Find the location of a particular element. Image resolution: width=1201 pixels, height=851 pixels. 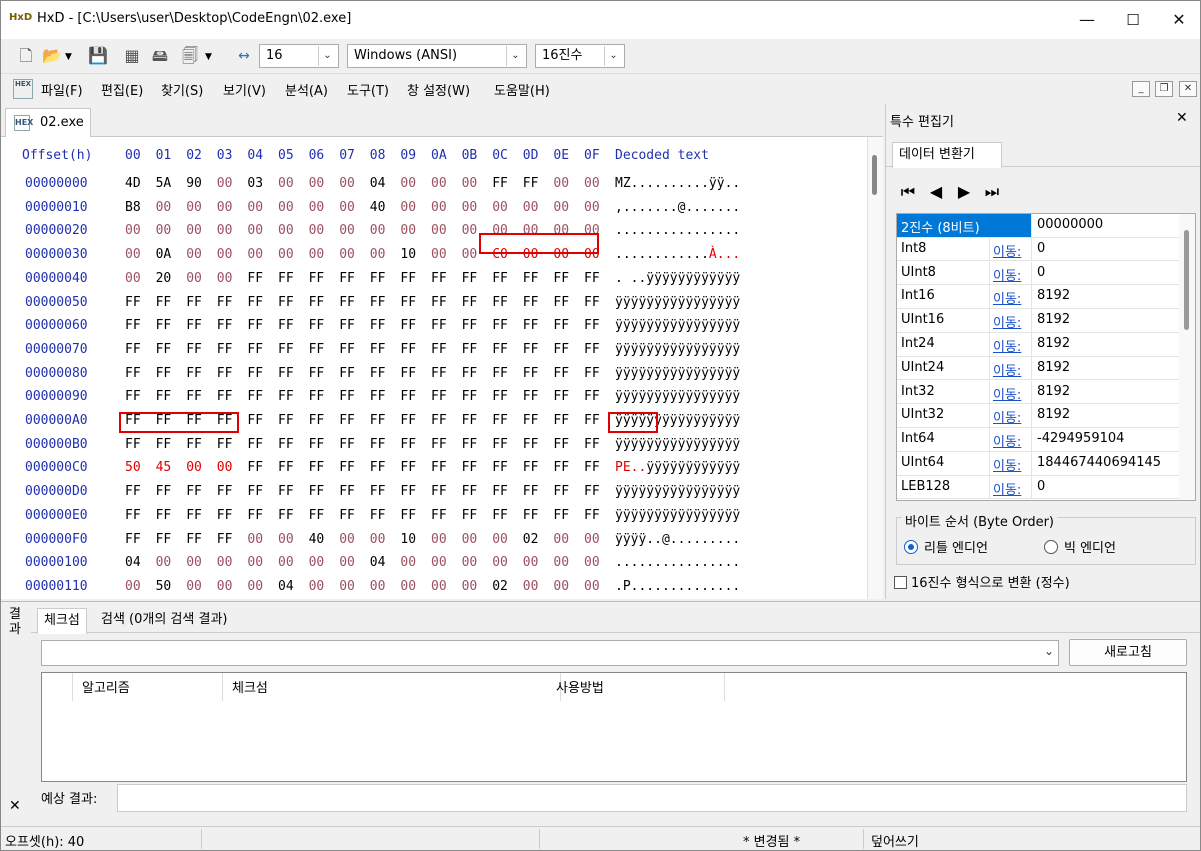

inspector-value: 00000000 is located at coordinates (1108, 224).